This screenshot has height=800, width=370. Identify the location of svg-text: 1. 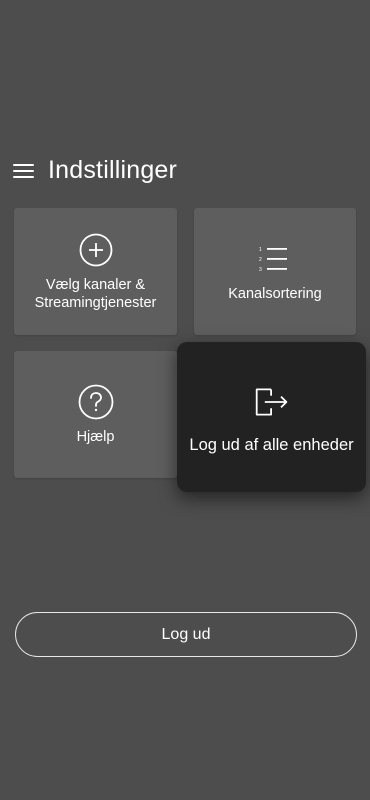
(260, 250).